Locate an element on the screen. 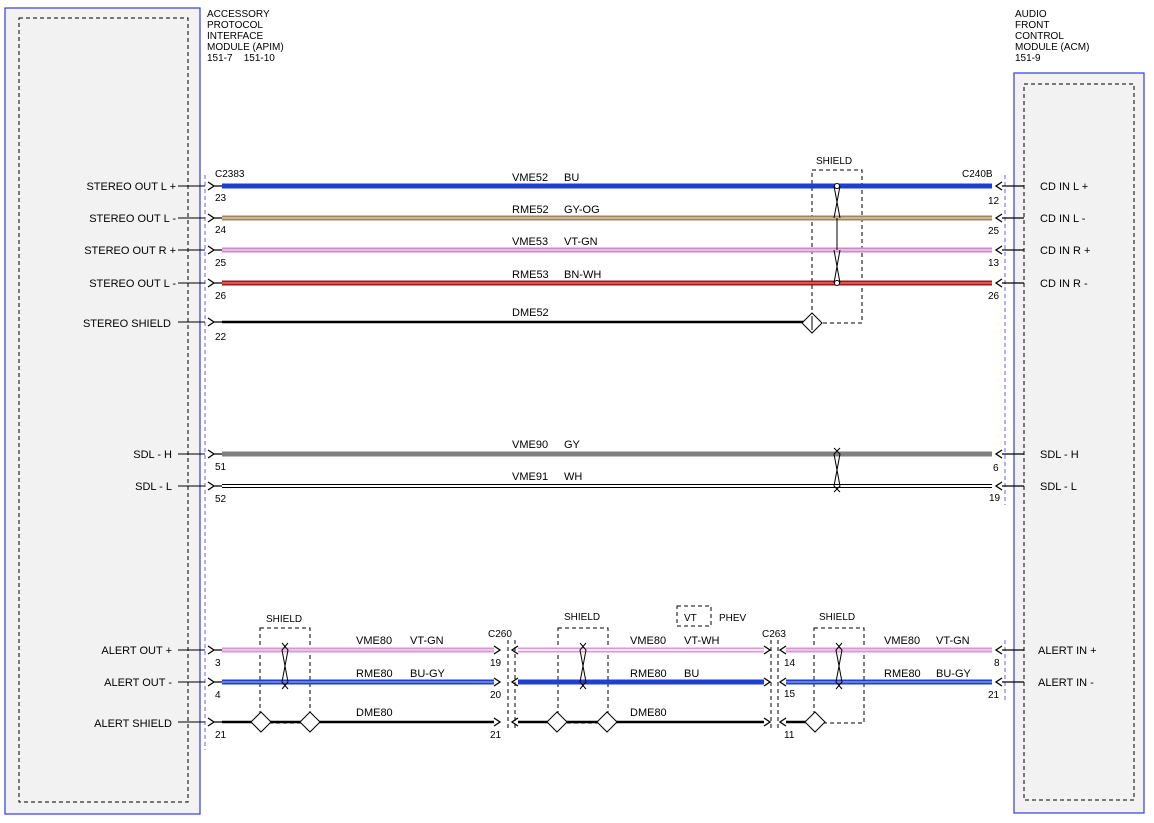  color-code: WH is located at coordinates (573, 477).